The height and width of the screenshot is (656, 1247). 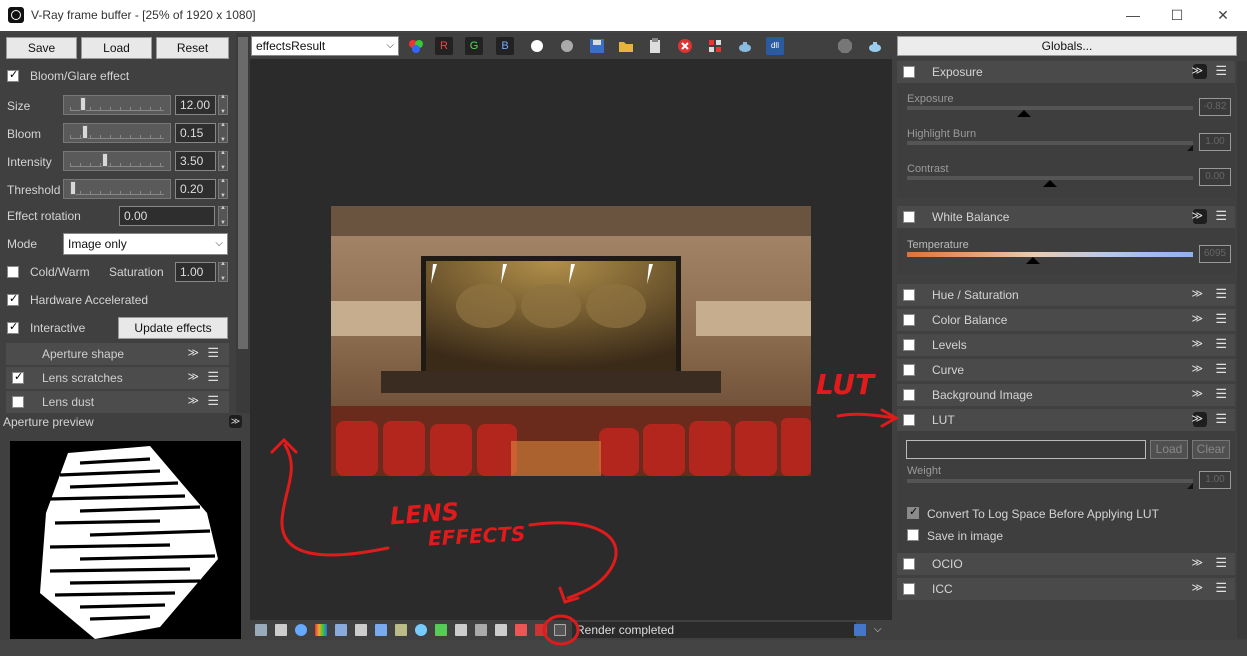 I want to click on reset-button: Reset, so click(x=192, y=48).